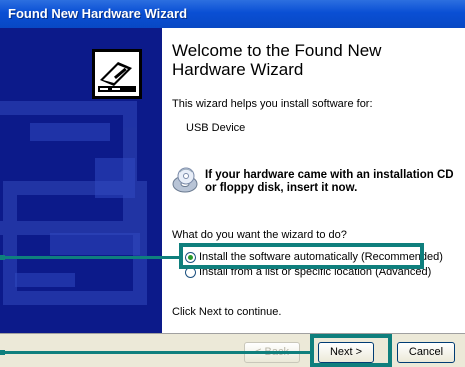  What do you see at coordinates (2, 352) in the screenshot?
I see `callout-dot-next` at bounding box center [2, 352].